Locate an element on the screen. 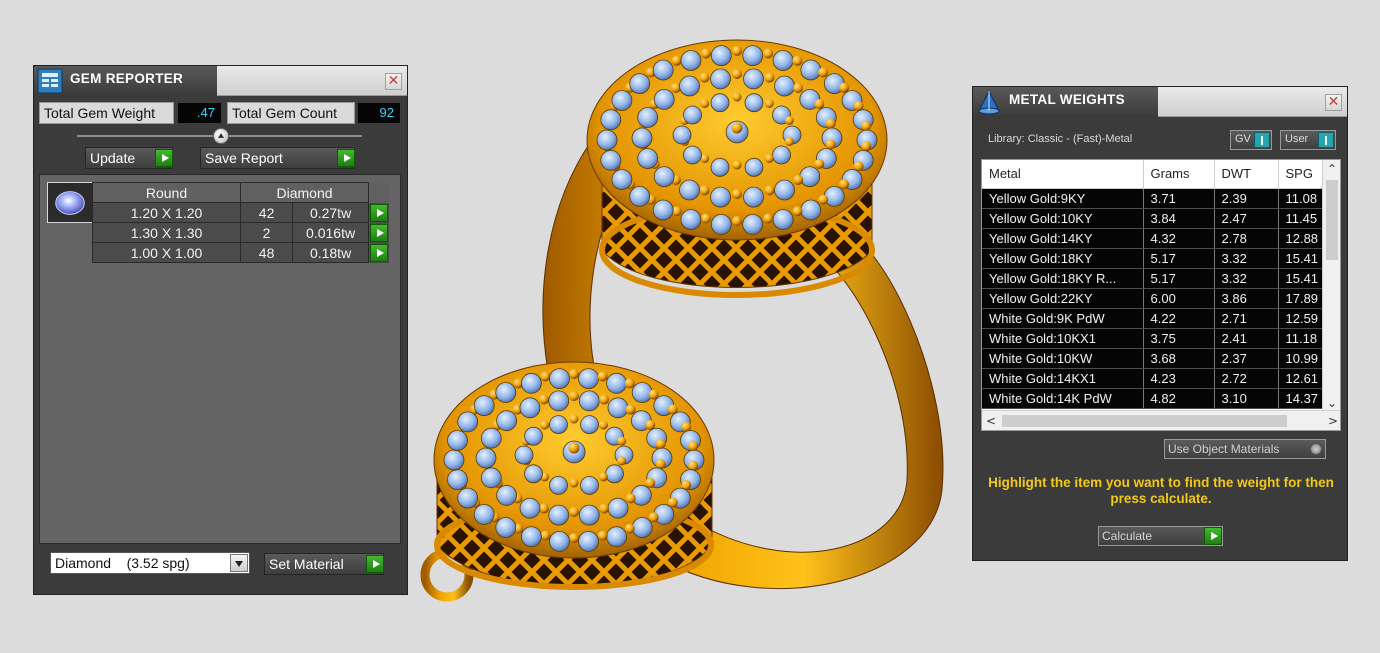 This screenshot has width=1380, height=653. gem-weight-cell: 0.27tw is located at coordinates (330, 212).